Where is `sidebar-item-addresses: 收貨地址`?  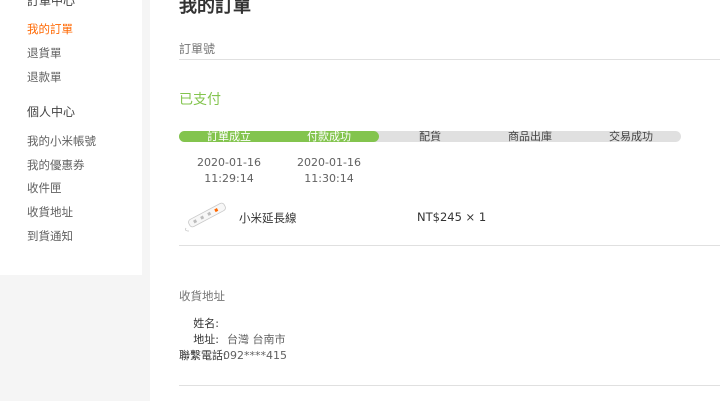 sidebar-item-addresses: 收貨地址 is located at coordinates (50, 212).